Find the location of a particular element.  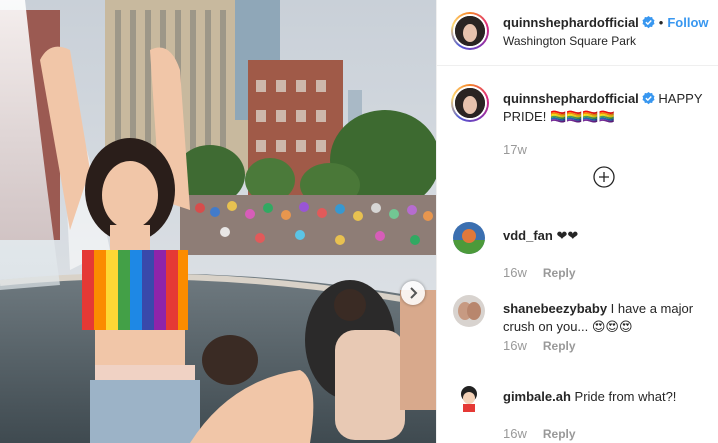

chevron-right-icon is located at coordinates (414, 293).